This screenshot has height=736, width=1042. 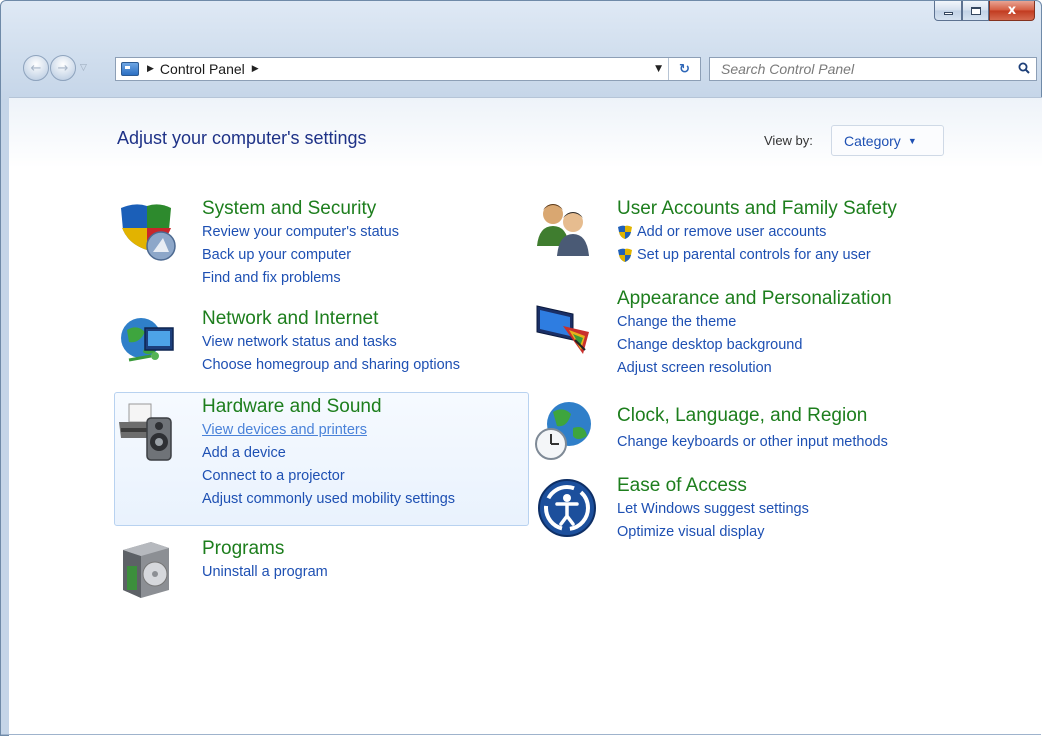 I want to click on close-icon: x, so click(x=1012, y=10).